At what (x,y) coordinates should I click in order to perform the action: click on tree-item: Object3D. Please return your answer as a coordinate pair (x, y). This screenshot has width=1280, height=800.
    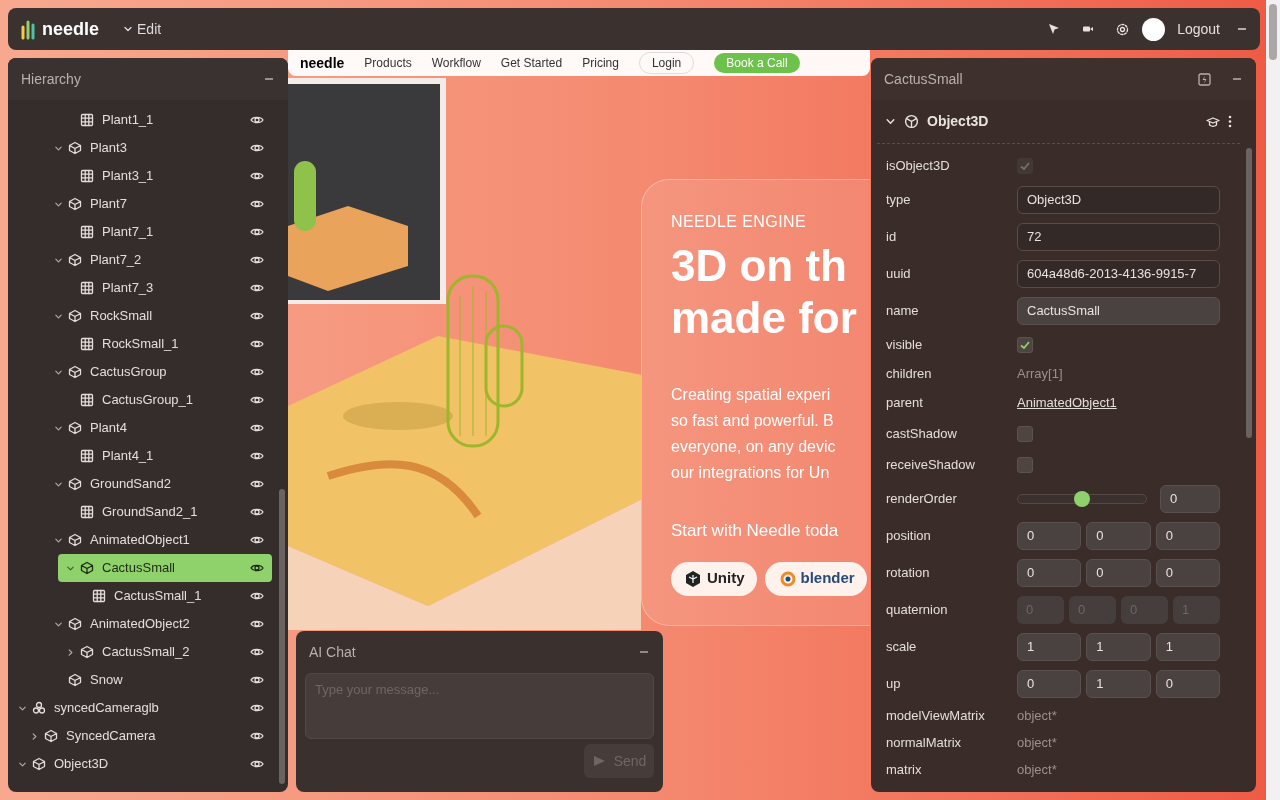
    Looking at the image, I should click on (141, 764).